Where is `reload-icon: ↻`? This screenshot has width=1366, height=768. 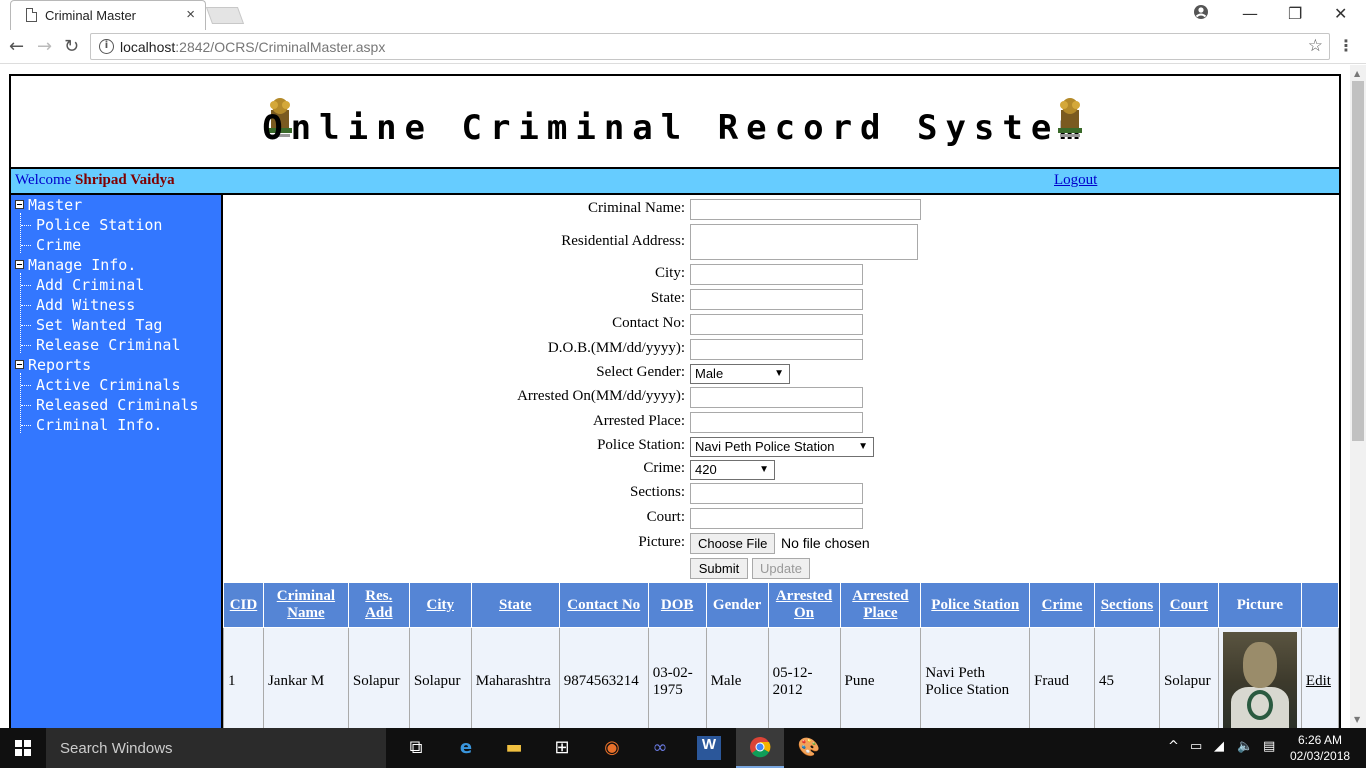 reload-icon: ↻ is located at coordinates (71, 46).